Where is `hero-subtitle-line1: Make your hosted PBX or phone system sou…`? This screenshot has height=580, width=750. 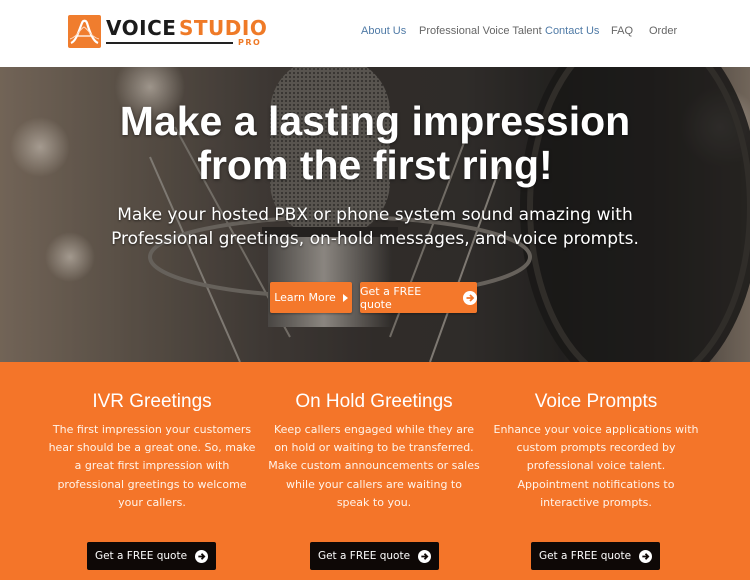 hero-subtitle-line1: Make your hosted PBX or phone system sou… is located at coordinates (375, 215).